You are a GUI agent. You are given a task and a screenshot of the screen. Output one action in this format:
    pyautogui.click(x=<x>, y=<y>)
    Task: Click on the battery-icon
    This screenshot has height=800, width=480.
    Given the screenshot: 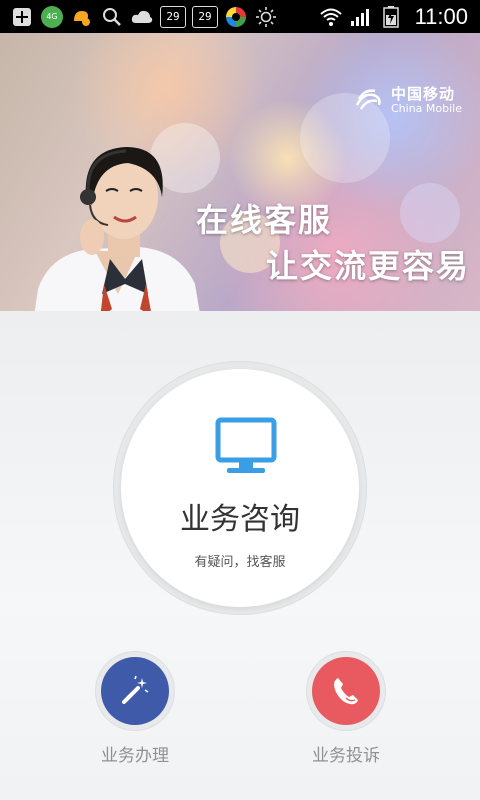 What is the action you would take?
    pyautogui.click(x=391, y=17)
    